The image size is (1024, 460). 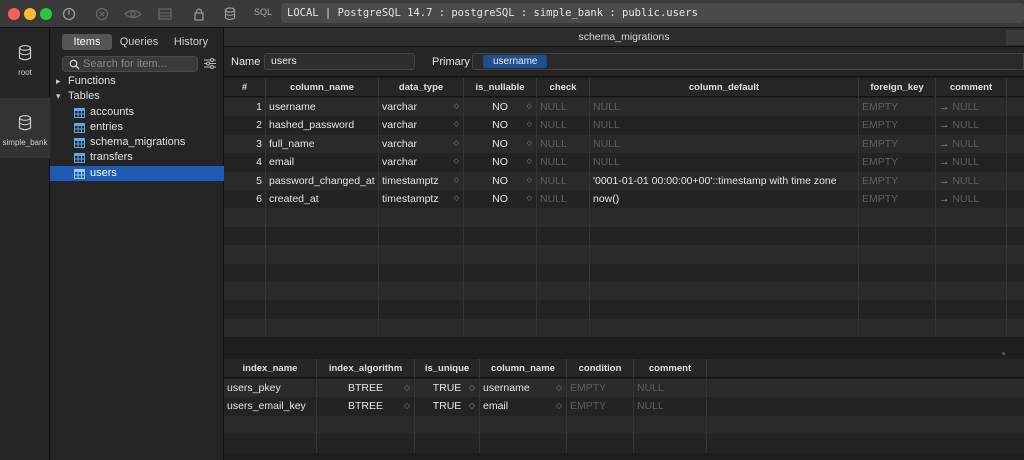 What do you see at coordinates (1015, 37) in the screenshot?
I see `new-tab-button` at bounding box center [1015, 37].